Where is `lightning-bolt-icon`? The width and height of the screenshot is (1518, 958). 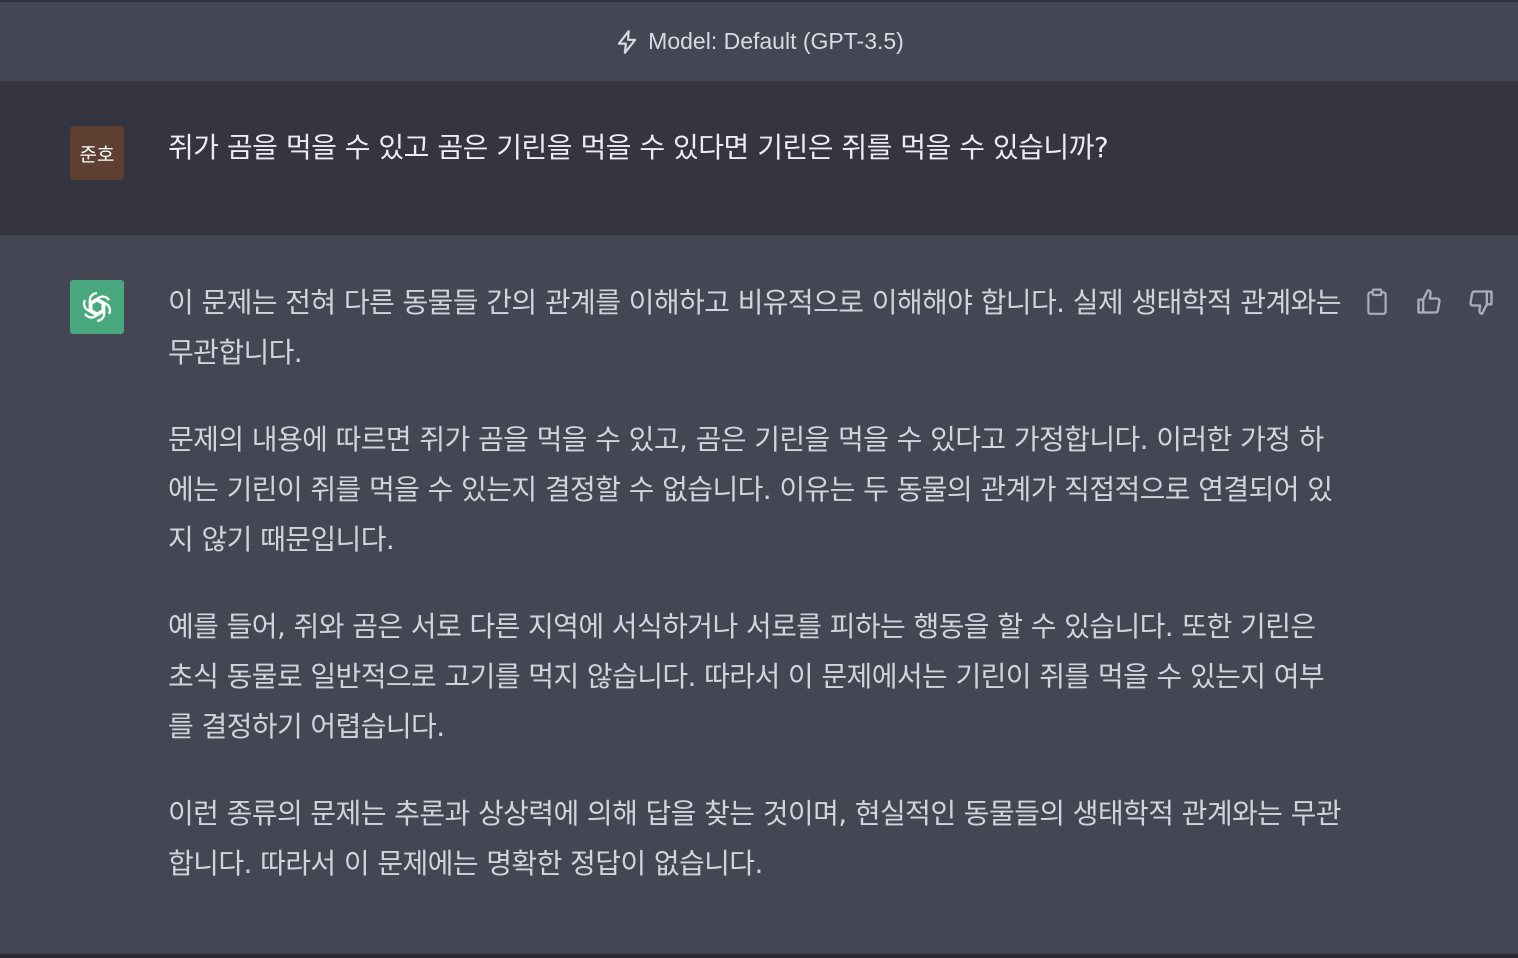
lightning-bolt-icon is located at coordinates (627, 42).